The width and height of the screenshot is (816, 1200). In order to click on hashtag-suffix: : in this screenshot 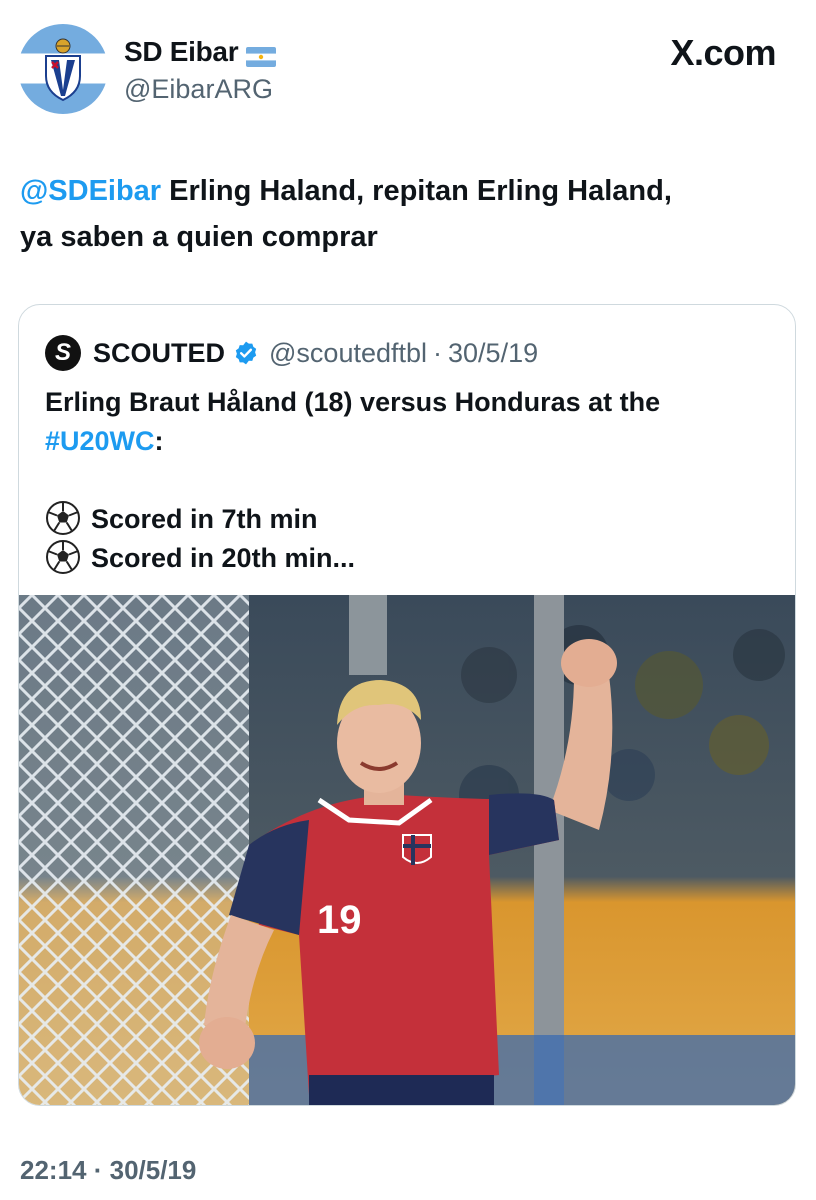, I will do `click(159, 441)`.